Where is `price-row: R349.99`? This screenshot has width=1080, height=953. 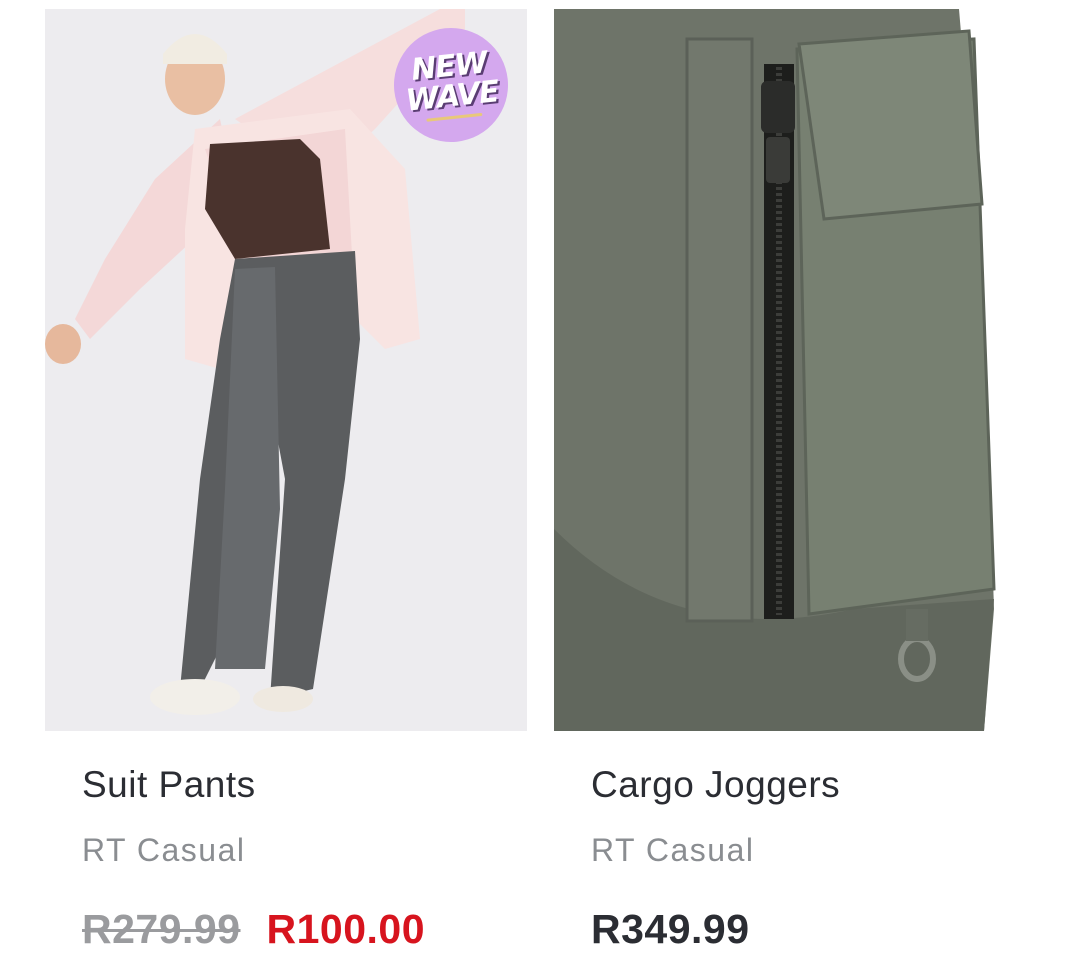 price-row: R349.99 is located at coordinates (670, 929).